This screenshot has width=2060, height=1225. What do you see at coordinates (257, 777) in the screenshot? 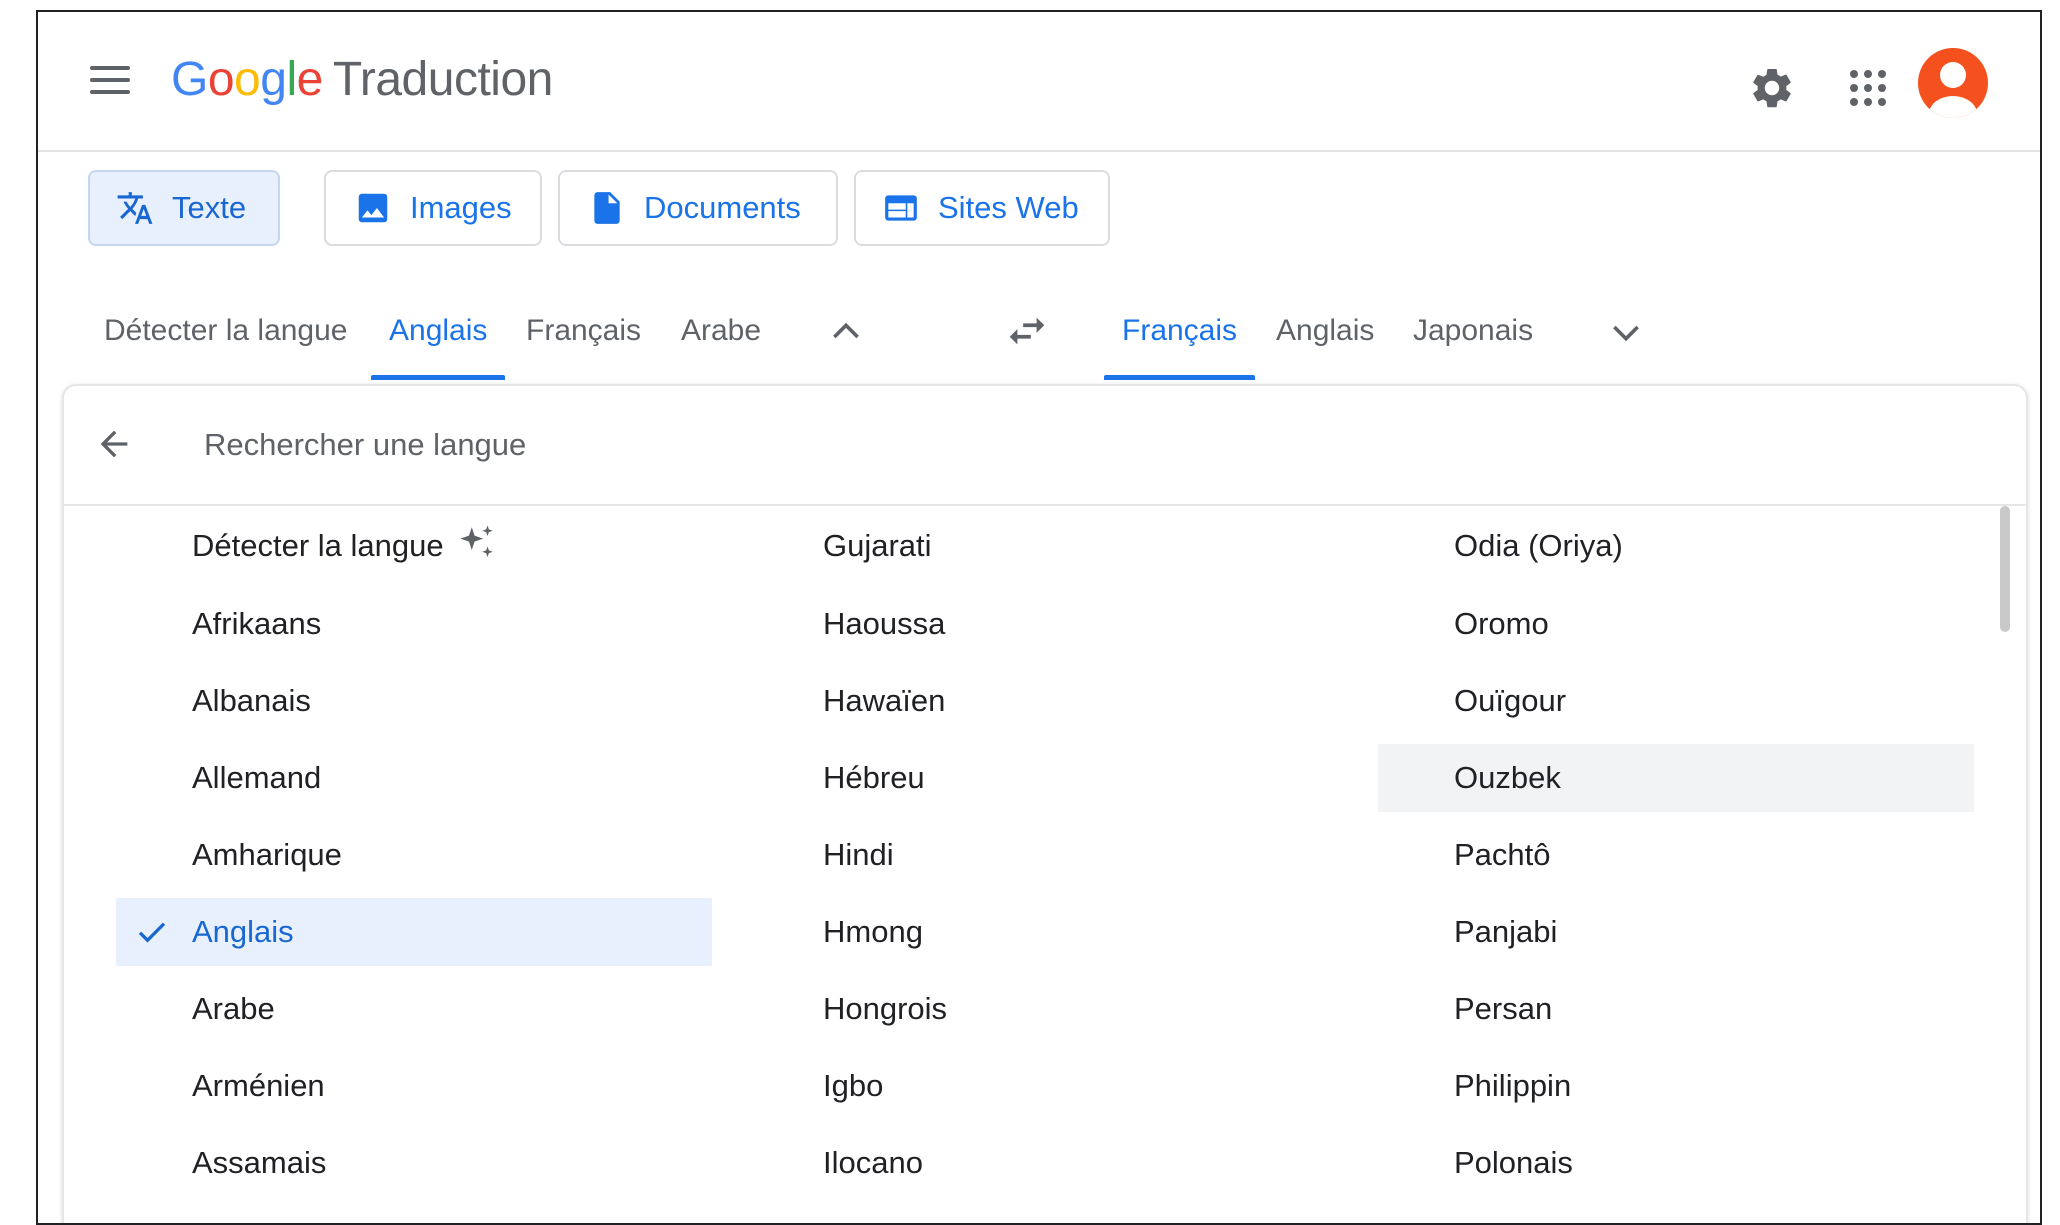
I see `list-item-label: Allemand` at bounding box center [257, 777].